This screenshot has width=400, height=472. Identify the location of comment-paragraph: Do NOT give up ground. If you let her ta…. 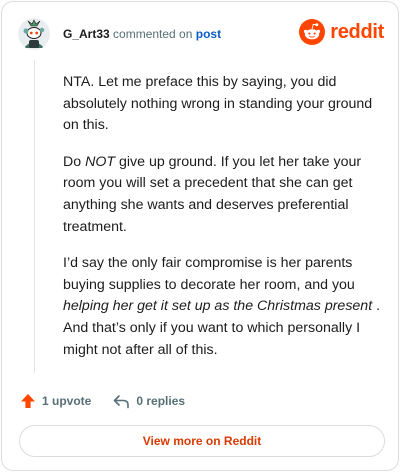
(224, 195).